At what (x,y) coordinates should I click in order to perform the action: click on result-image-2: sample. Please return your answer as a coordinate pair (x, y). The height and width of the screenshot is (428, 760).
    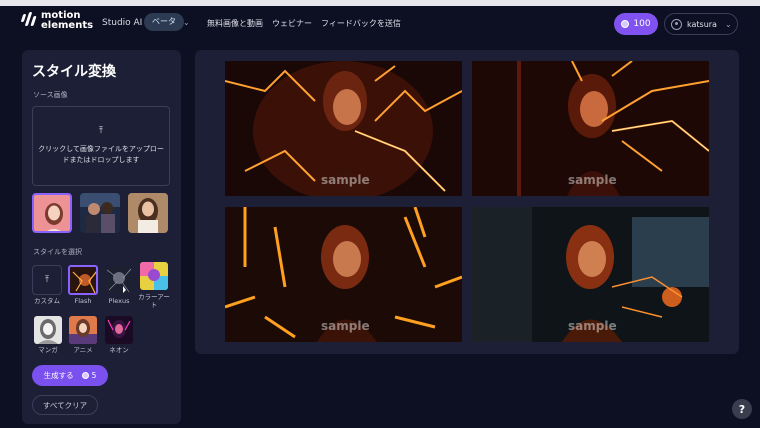
    Looking at the image, I should click on (590, 128).